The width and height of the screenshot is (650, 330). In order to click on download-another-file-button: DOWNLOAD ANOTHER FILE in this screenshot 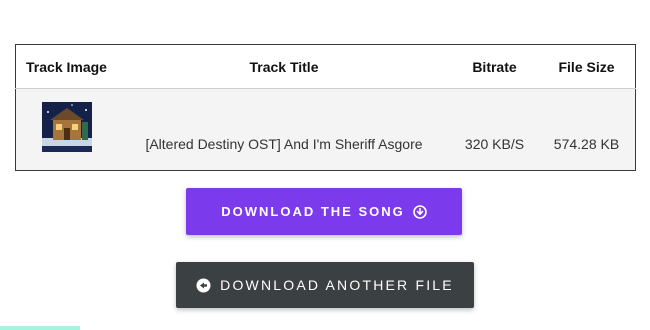, I will do `click(325, 285)`.